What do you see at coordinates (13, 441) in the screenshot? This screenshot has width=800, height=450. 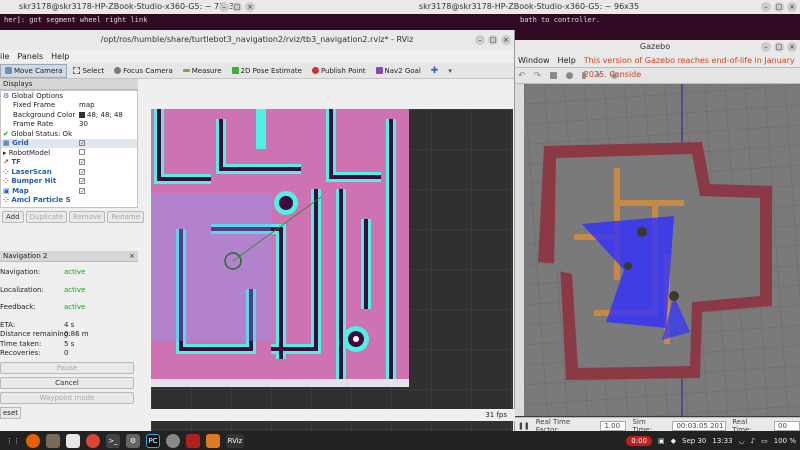 I see `apps-grid-icon: ⋮⋮` at bounding box center [13, 441].